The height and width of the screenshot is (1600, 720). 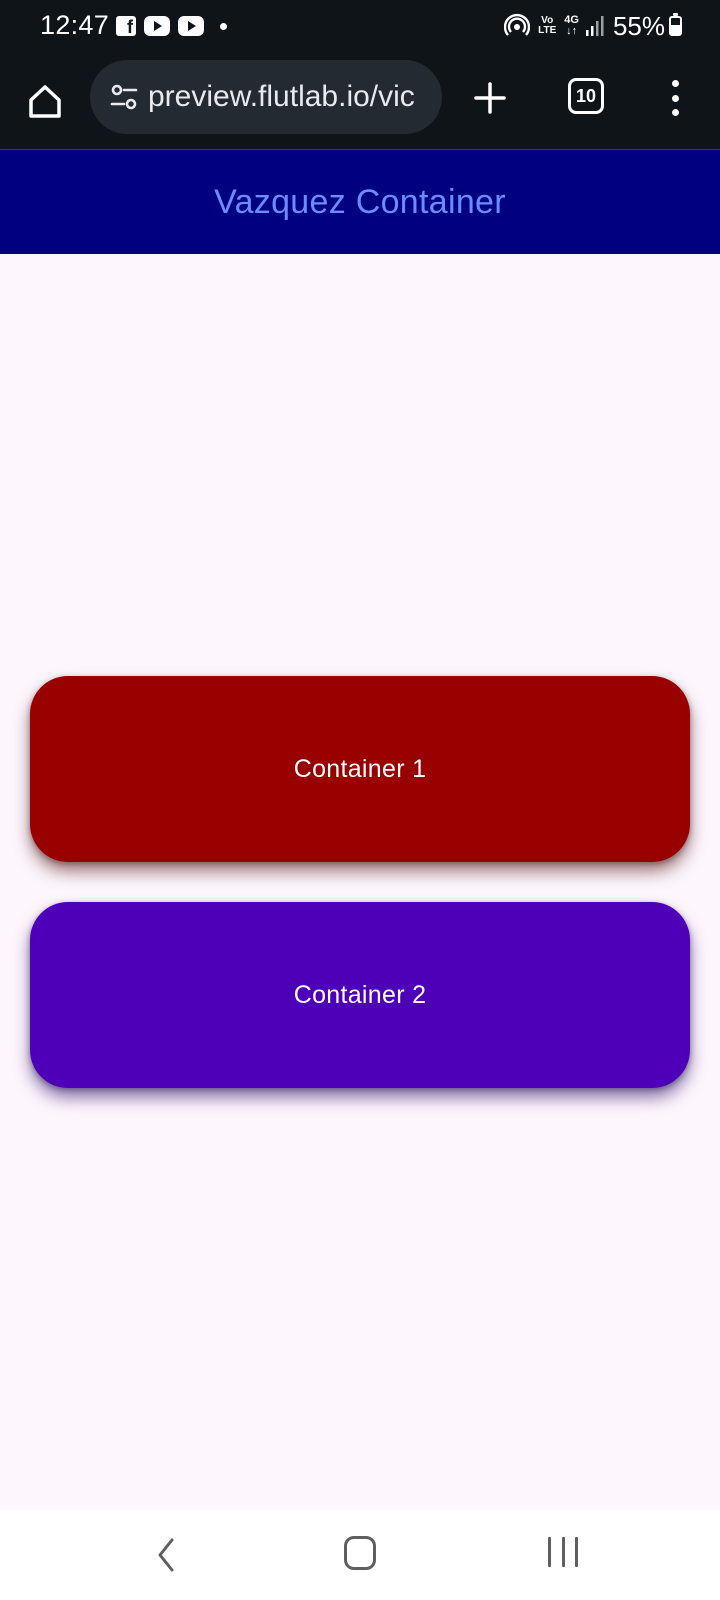 I want to click on container-1-label: Container 1, so click(x=360, y=768).